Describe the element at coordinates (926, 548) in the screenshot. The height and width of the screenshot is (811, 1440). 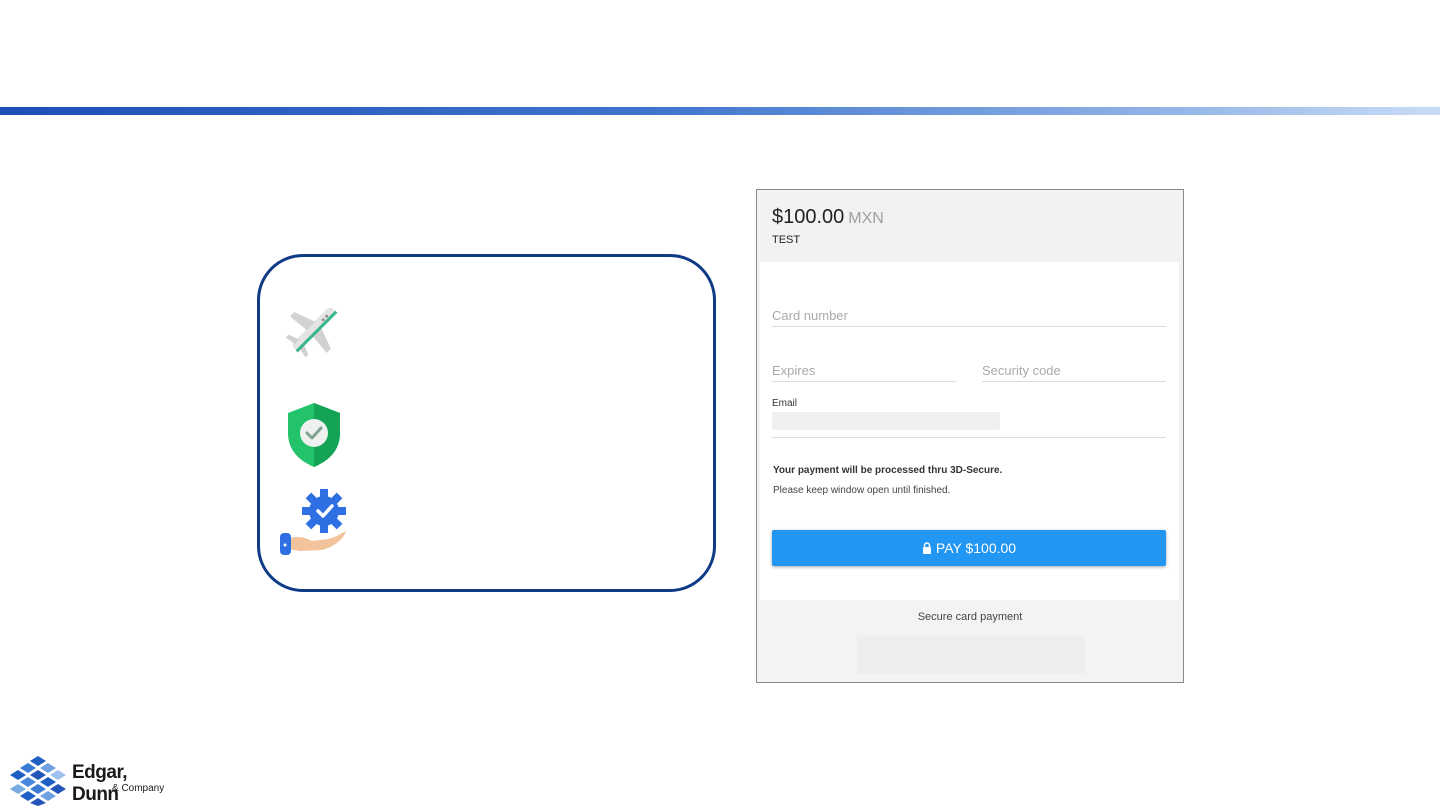
I see `lock-icon` at that location.